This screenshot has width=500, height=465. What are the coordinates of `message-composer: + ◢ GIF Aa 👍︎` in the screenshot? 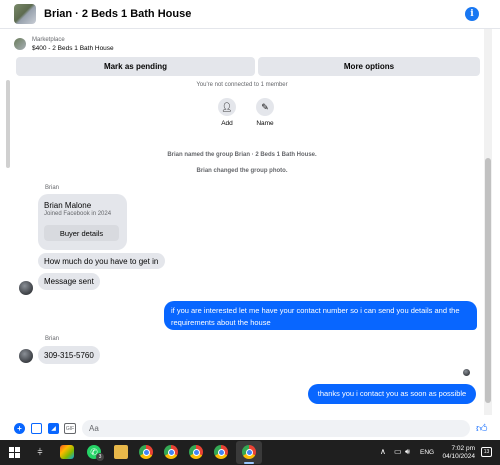 It's located at (250, 428).